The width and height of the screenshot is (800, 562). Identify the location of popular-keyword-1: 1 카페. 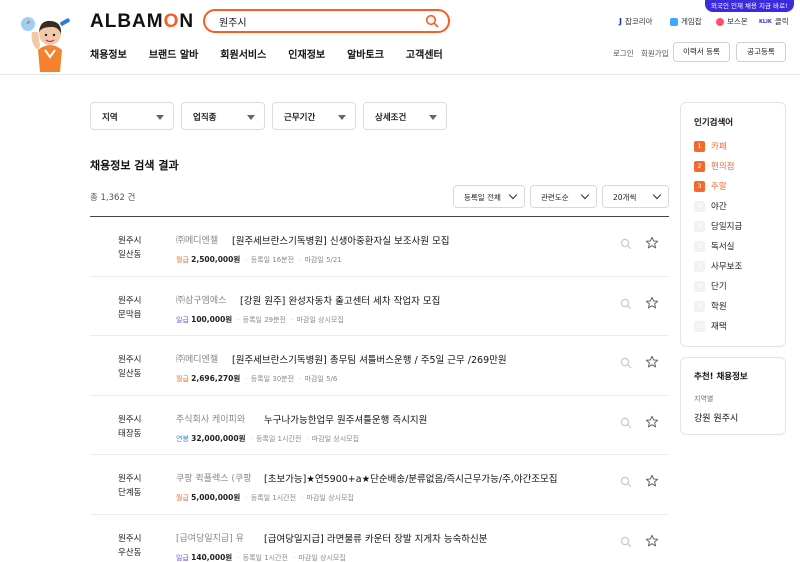
(710, 146).